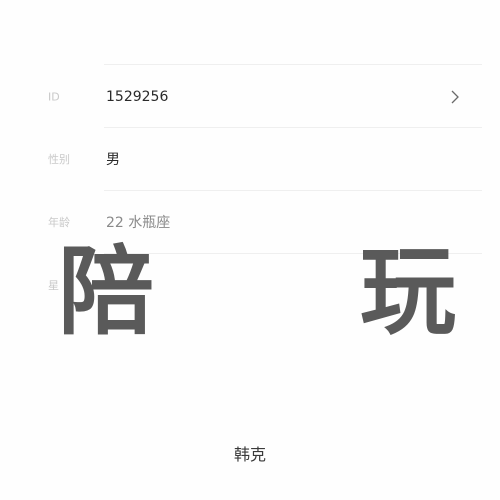 This screenshot has height=500, width=500. I want to click on overlay-char-right: 玩, so click(408, 292).